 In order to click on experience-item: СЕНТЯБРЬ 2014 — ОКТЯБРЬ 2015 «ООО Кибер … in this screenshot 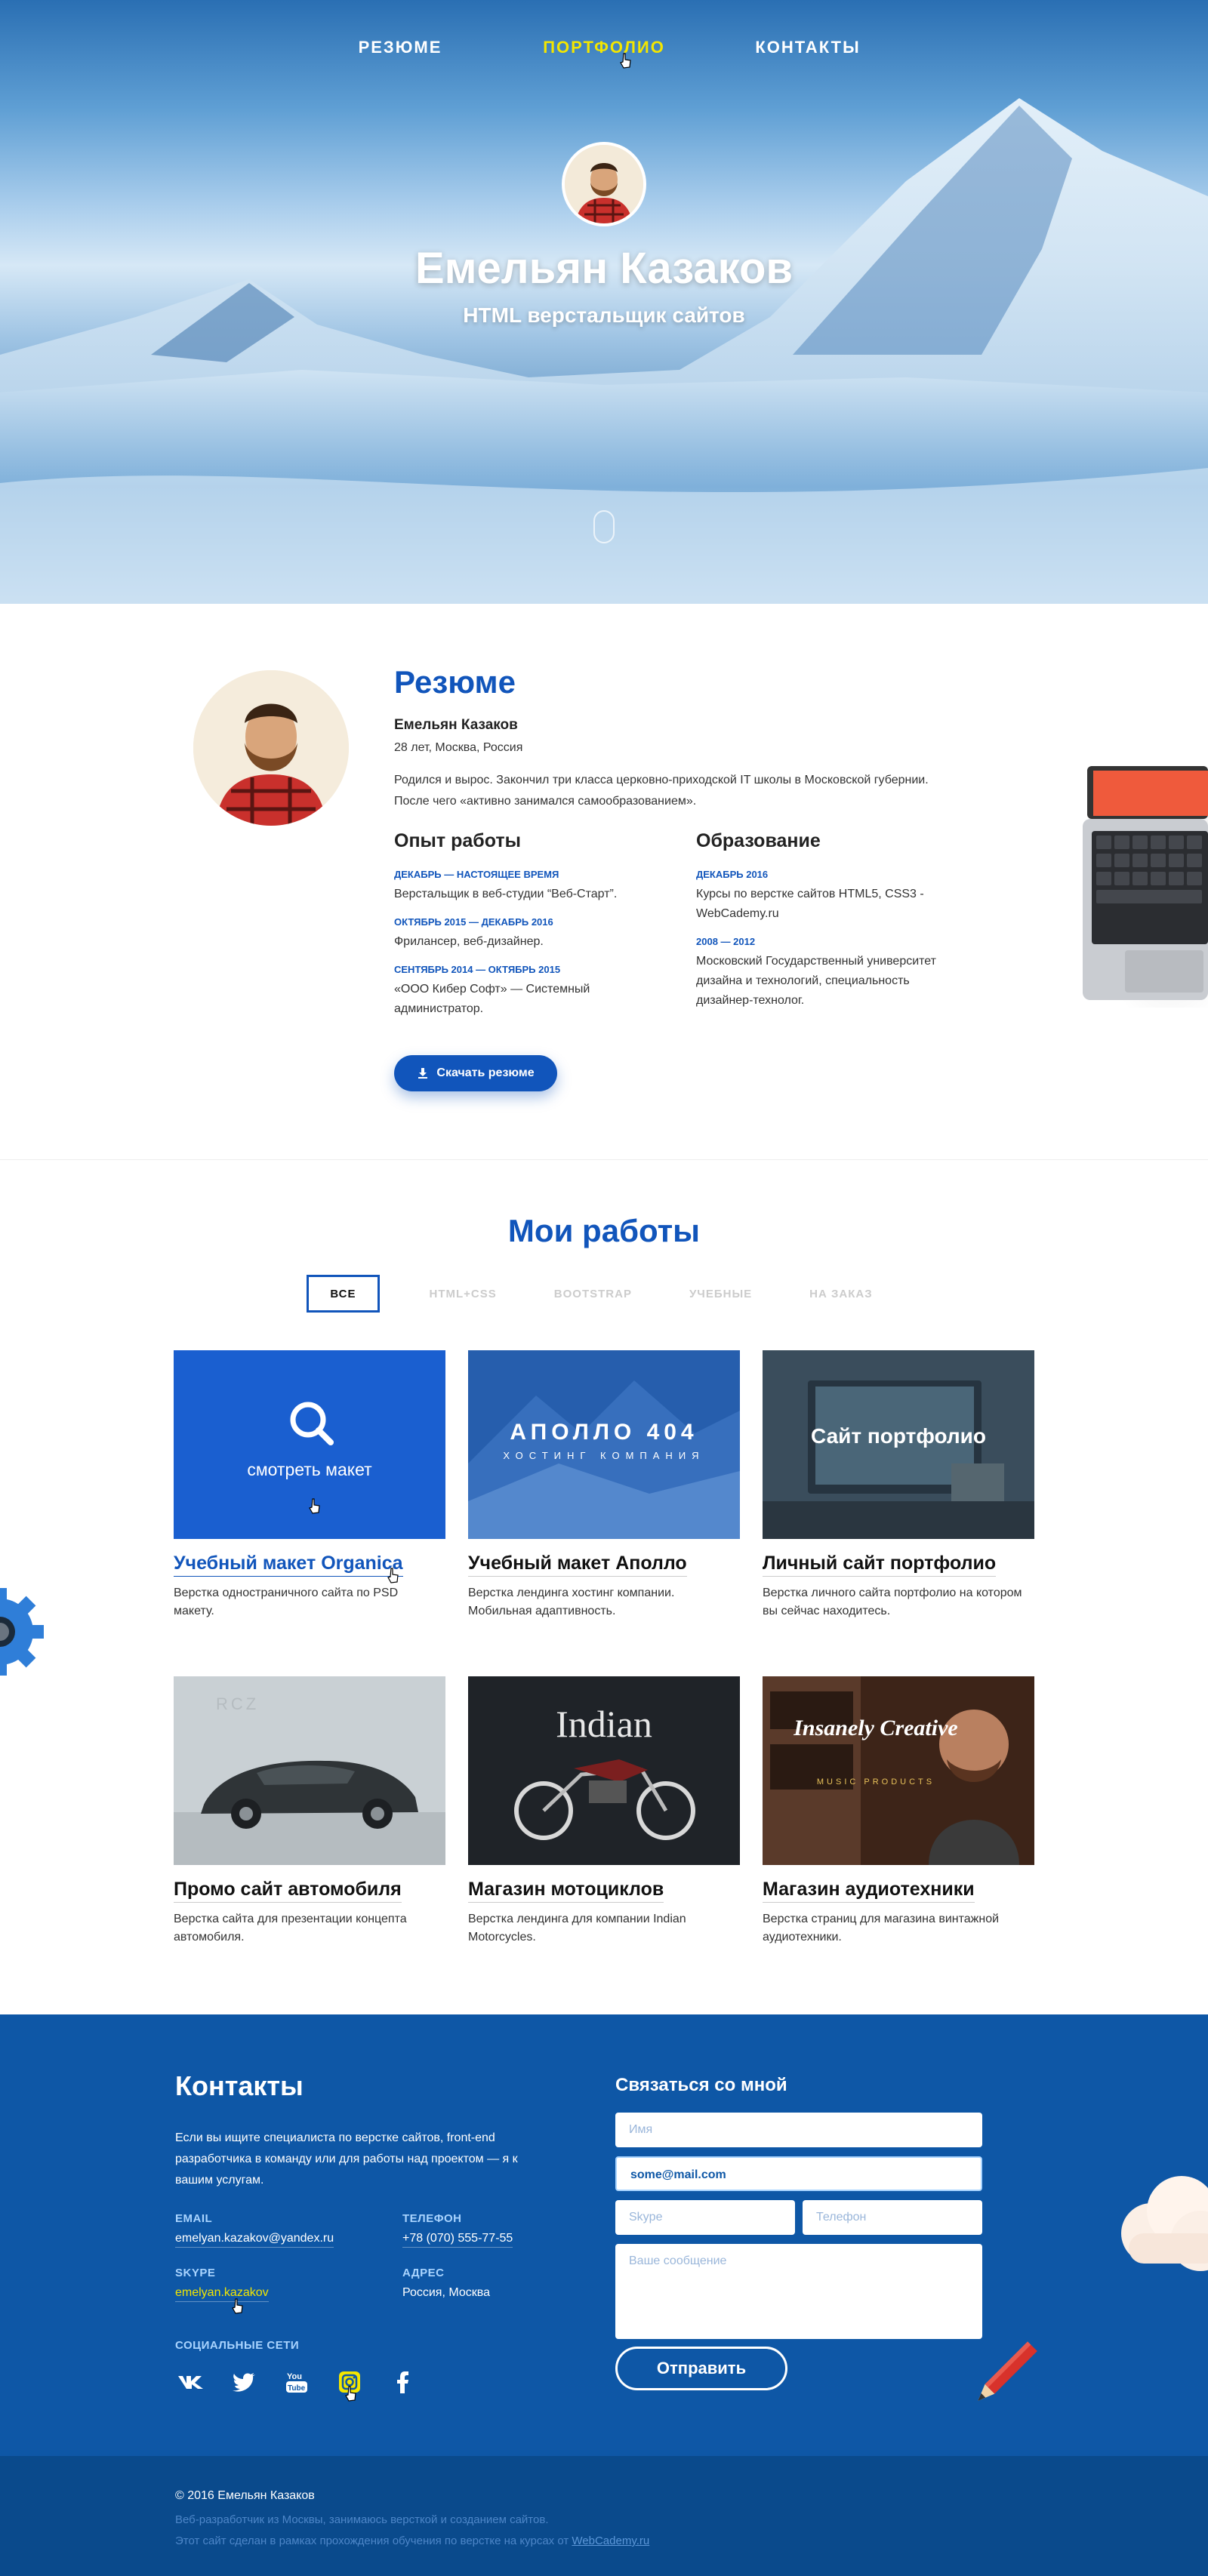, I will do `click(530, 991)`.